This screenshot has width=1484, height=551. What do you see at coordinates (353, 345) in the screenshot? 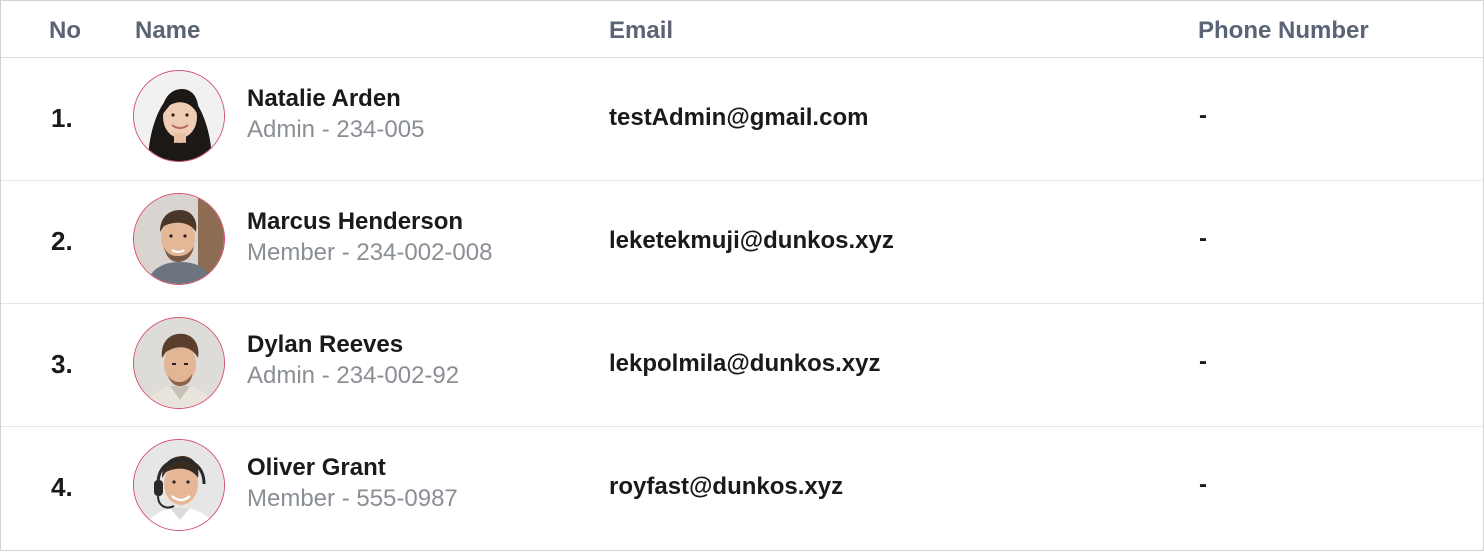
I see `person-name: Dylan Reeves` at bounding box center [353, 345].